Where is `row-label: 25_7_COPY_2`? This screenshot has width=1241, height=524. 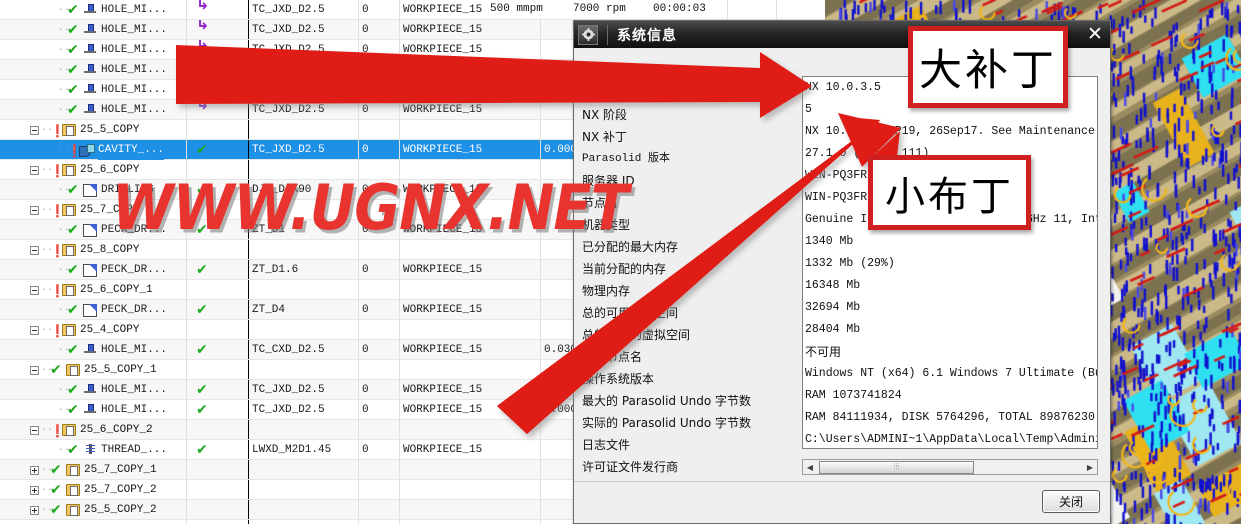 row-label: 25_7_COPY_2 is located at coordinates (120, 490).